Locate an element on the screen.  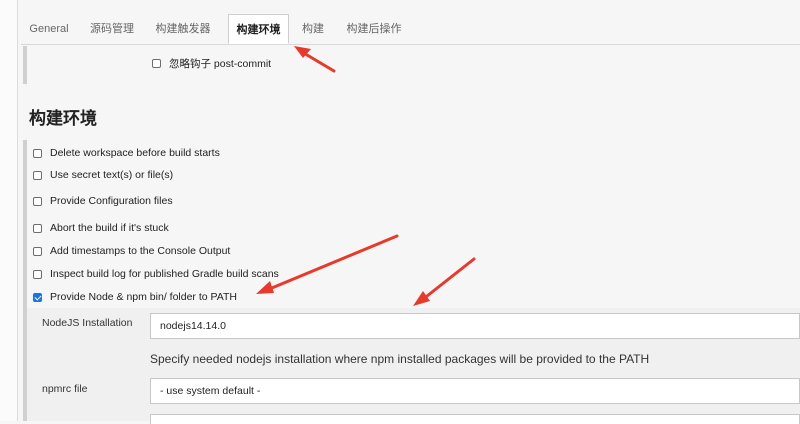
section-title: 构建环境 is located at coordinates (63, 118).